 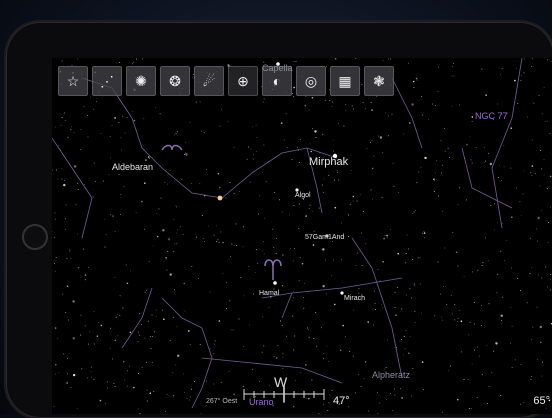 I want to click on comet-icon: ☄, so click(x=209, y=81).